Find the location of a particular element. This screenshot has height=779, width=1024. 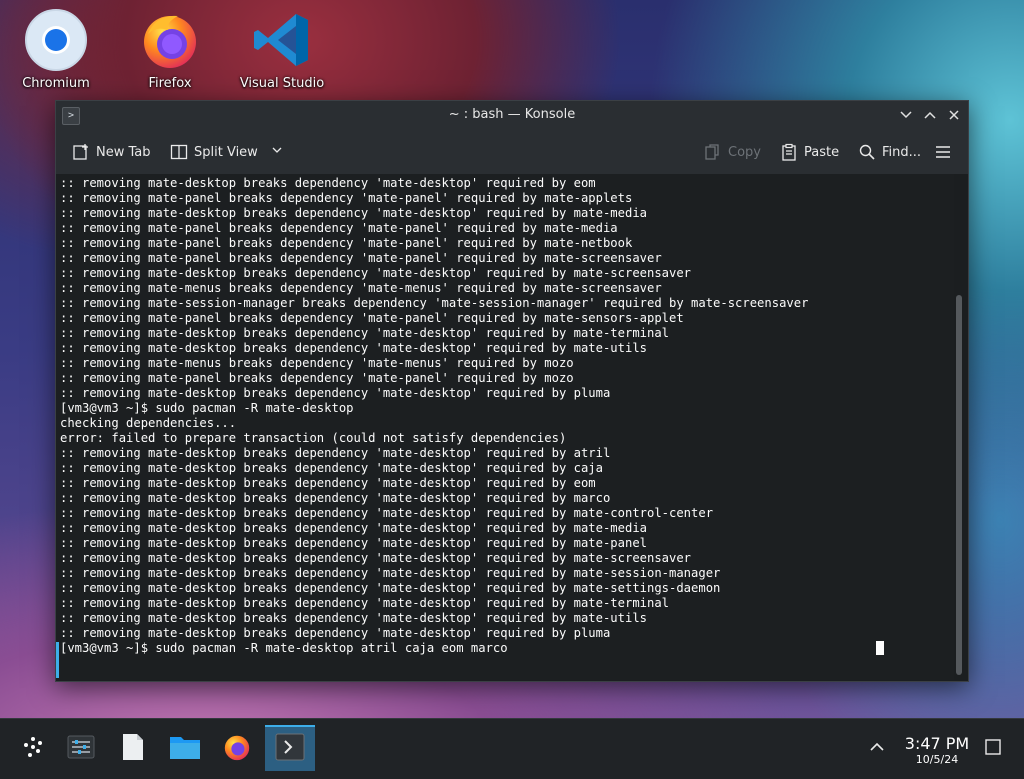

desktop-icon-label: Visual Studio is located at coordinates (282, 83).